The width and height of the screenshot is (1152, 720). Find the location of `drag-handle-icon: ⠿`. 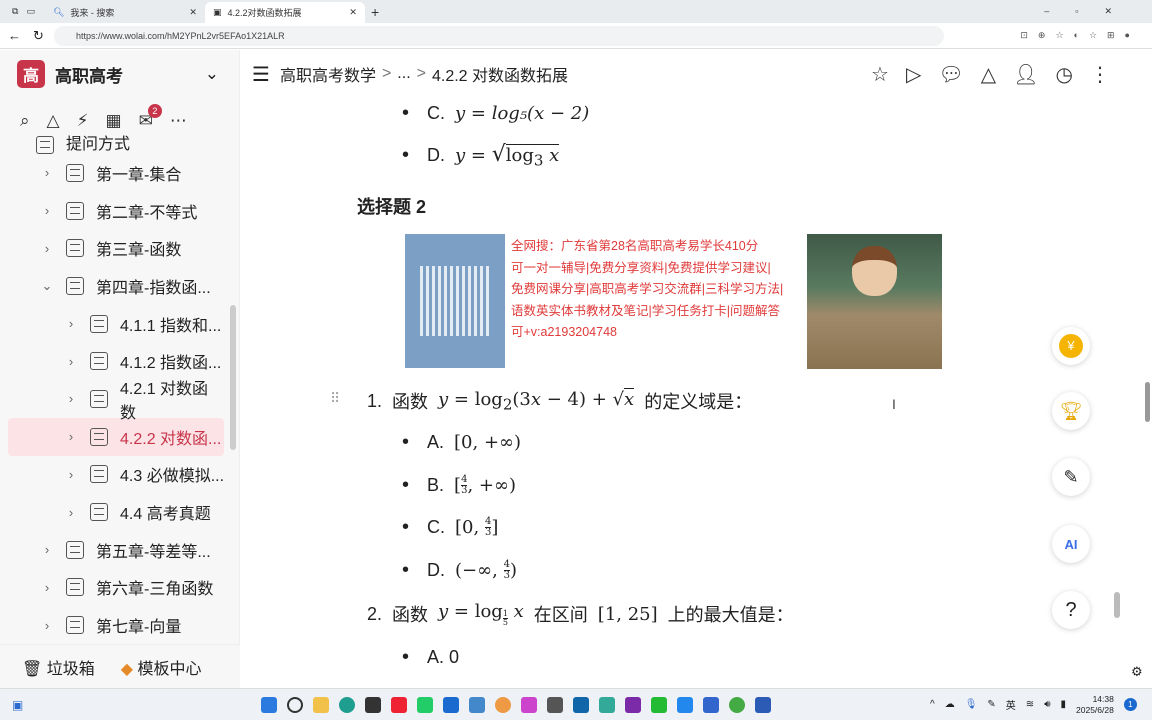

drag-handle-icon: ⠿ is located at coordinates (335, 398).